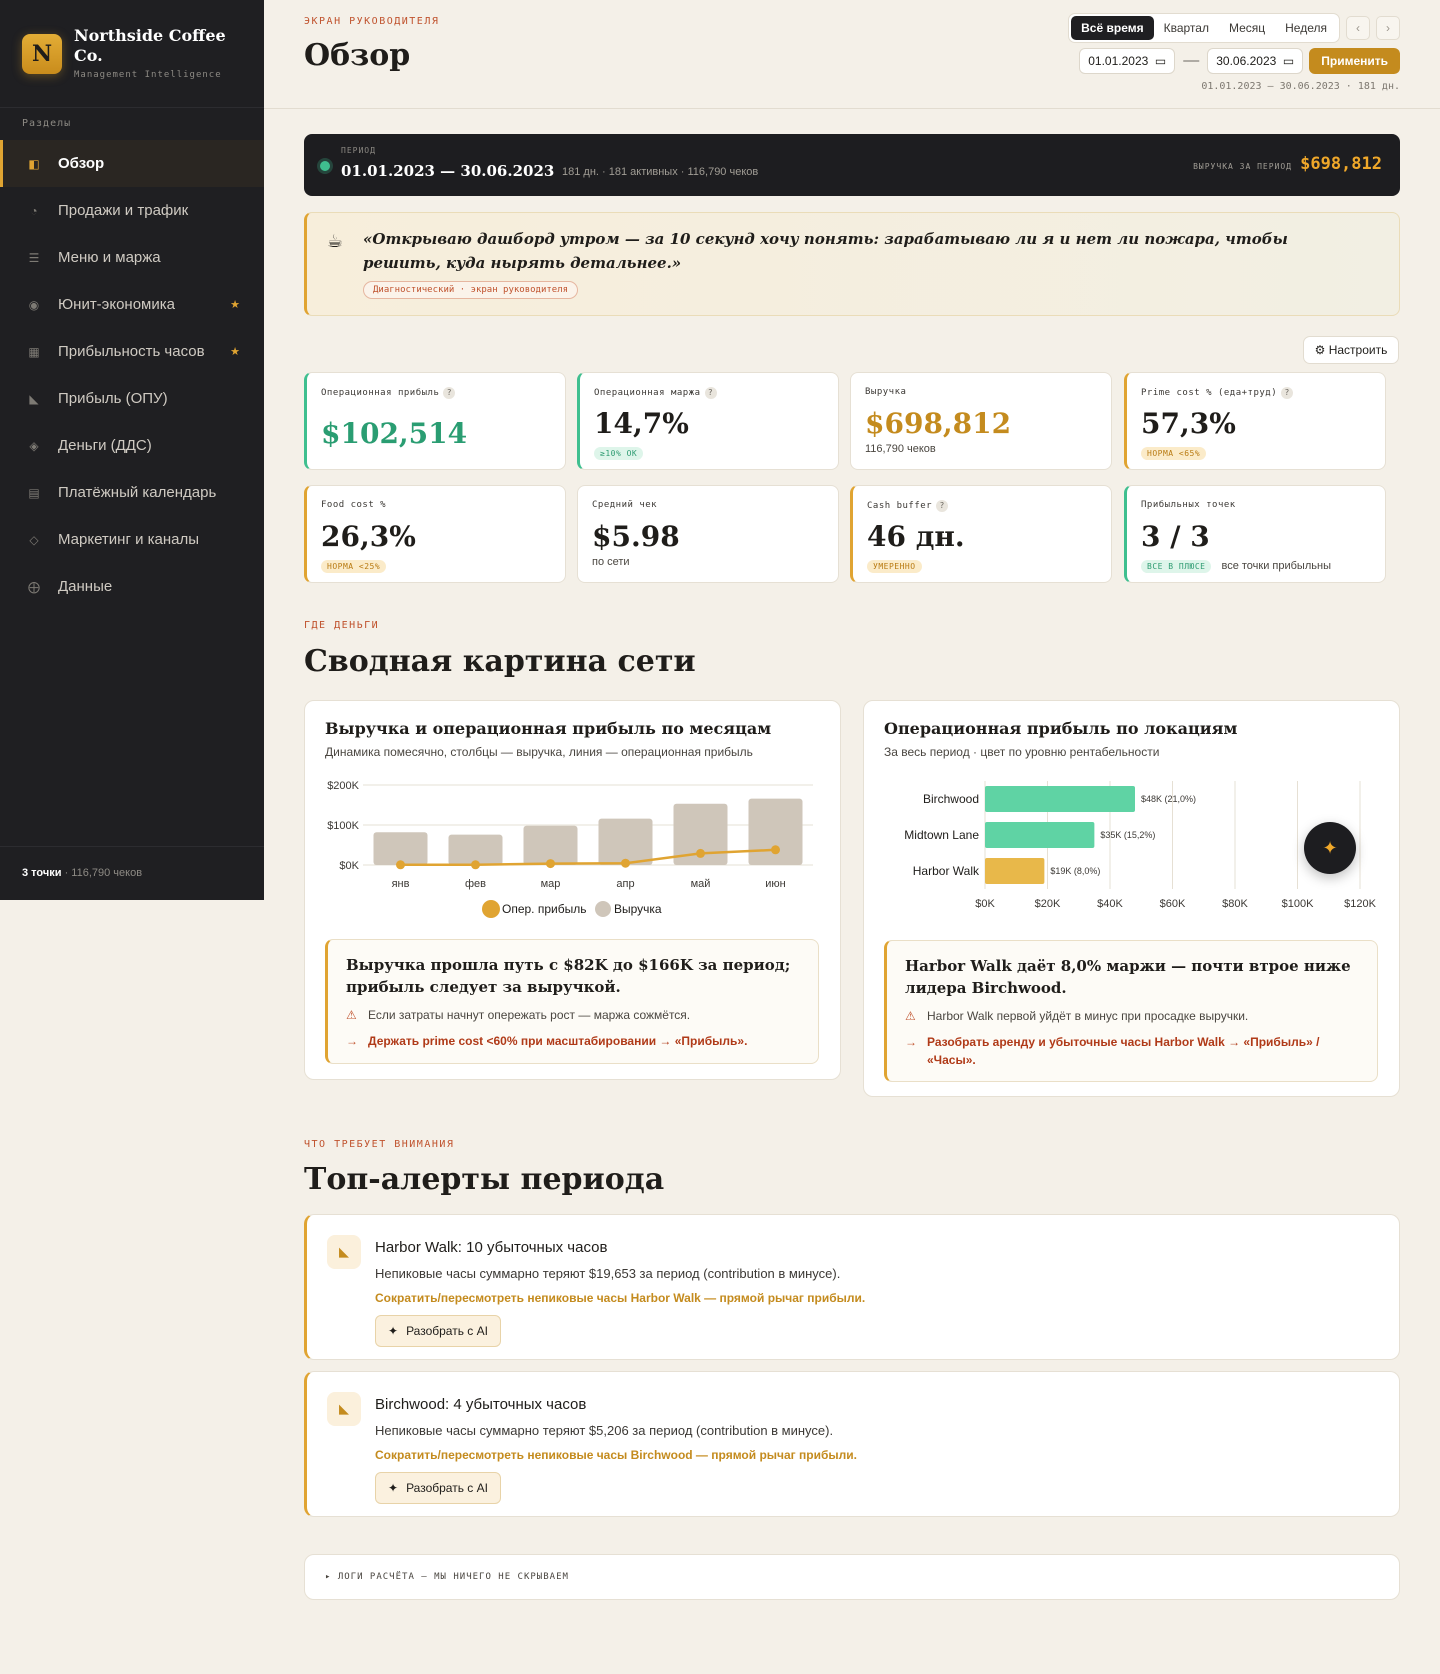  I want to click on sidebar-item: ◔ Продажи и трафик, so click(132, 210).